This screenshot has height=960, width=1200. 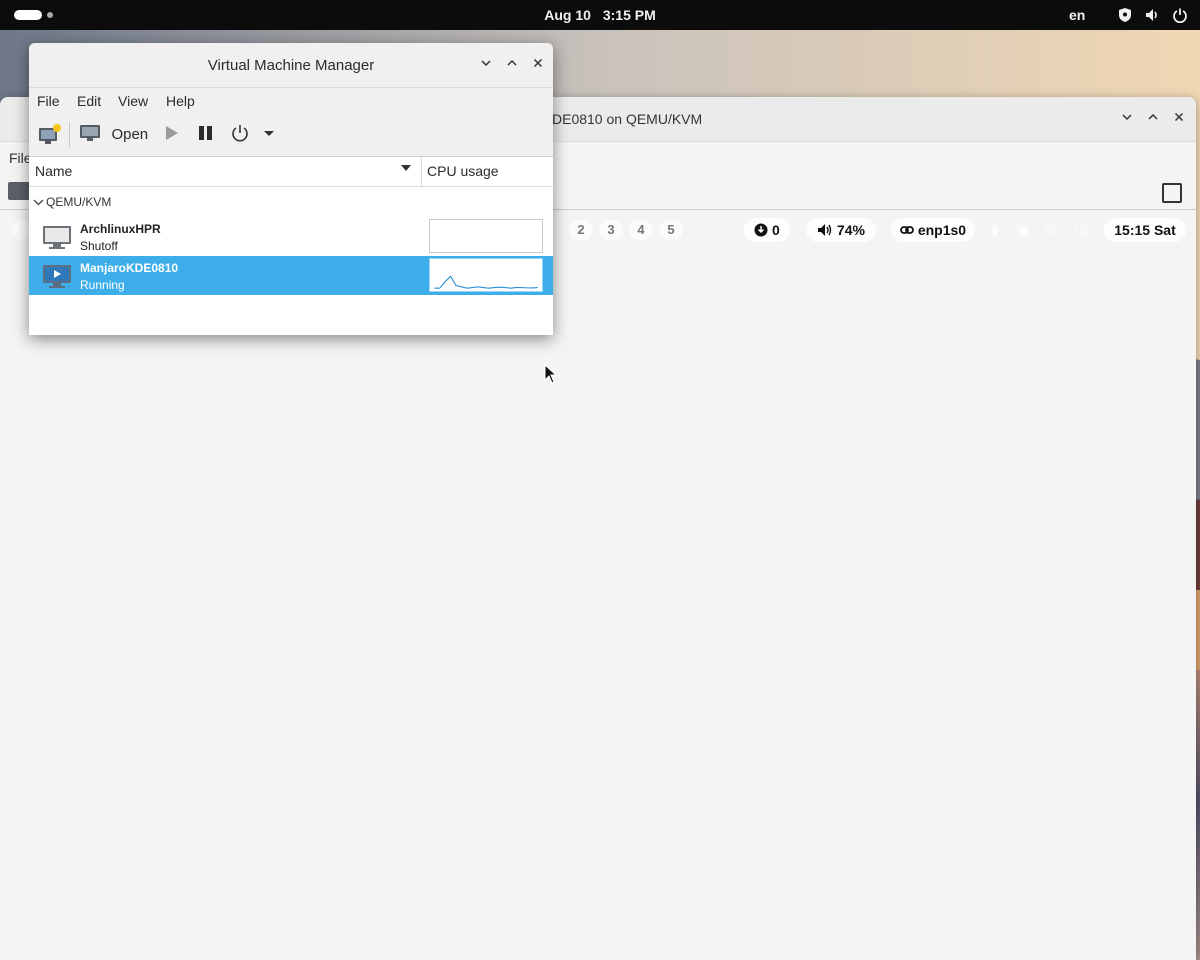 What do you see at coordinates (1050, 230) in the screenshot?
I see `power-icon: ⏻` at bounding box center [1050, 230].